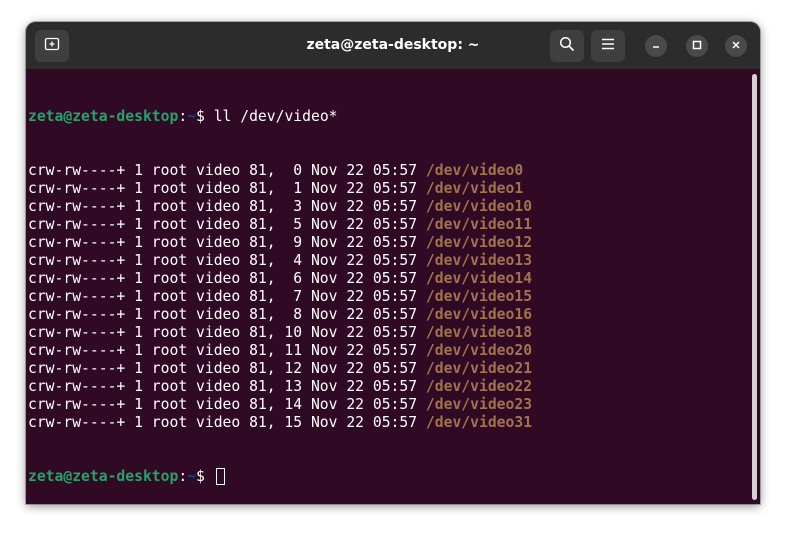 The image size is (786, 533). I want to click on device-file-name: /dev/video18, so click(479, 332).